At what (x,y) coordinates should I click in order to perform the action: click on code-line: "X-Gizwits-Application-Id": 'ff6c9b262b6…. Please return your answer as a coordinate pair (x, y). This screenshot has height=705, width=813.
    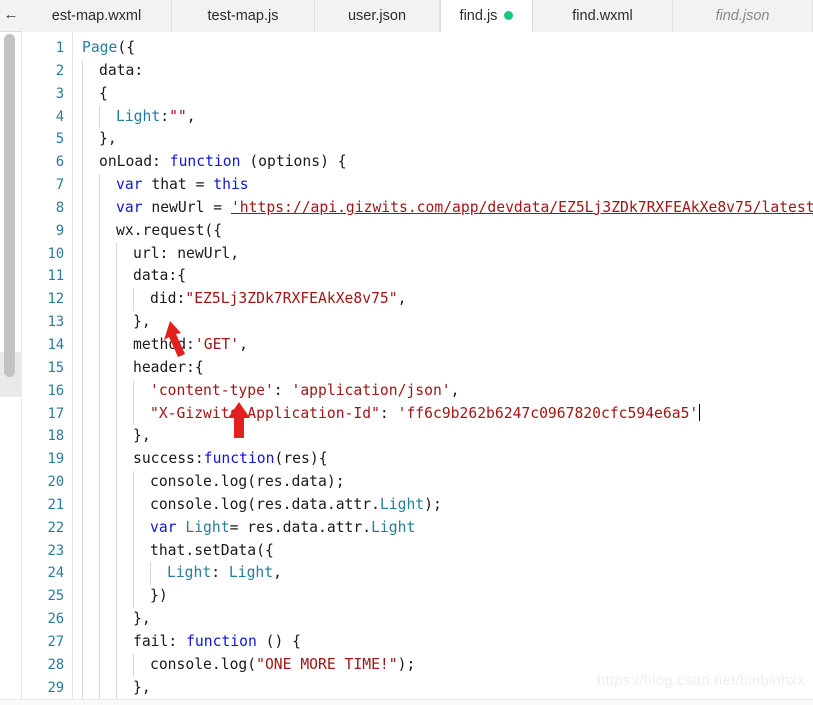
    Looking at the image, I should click on (443, 414).